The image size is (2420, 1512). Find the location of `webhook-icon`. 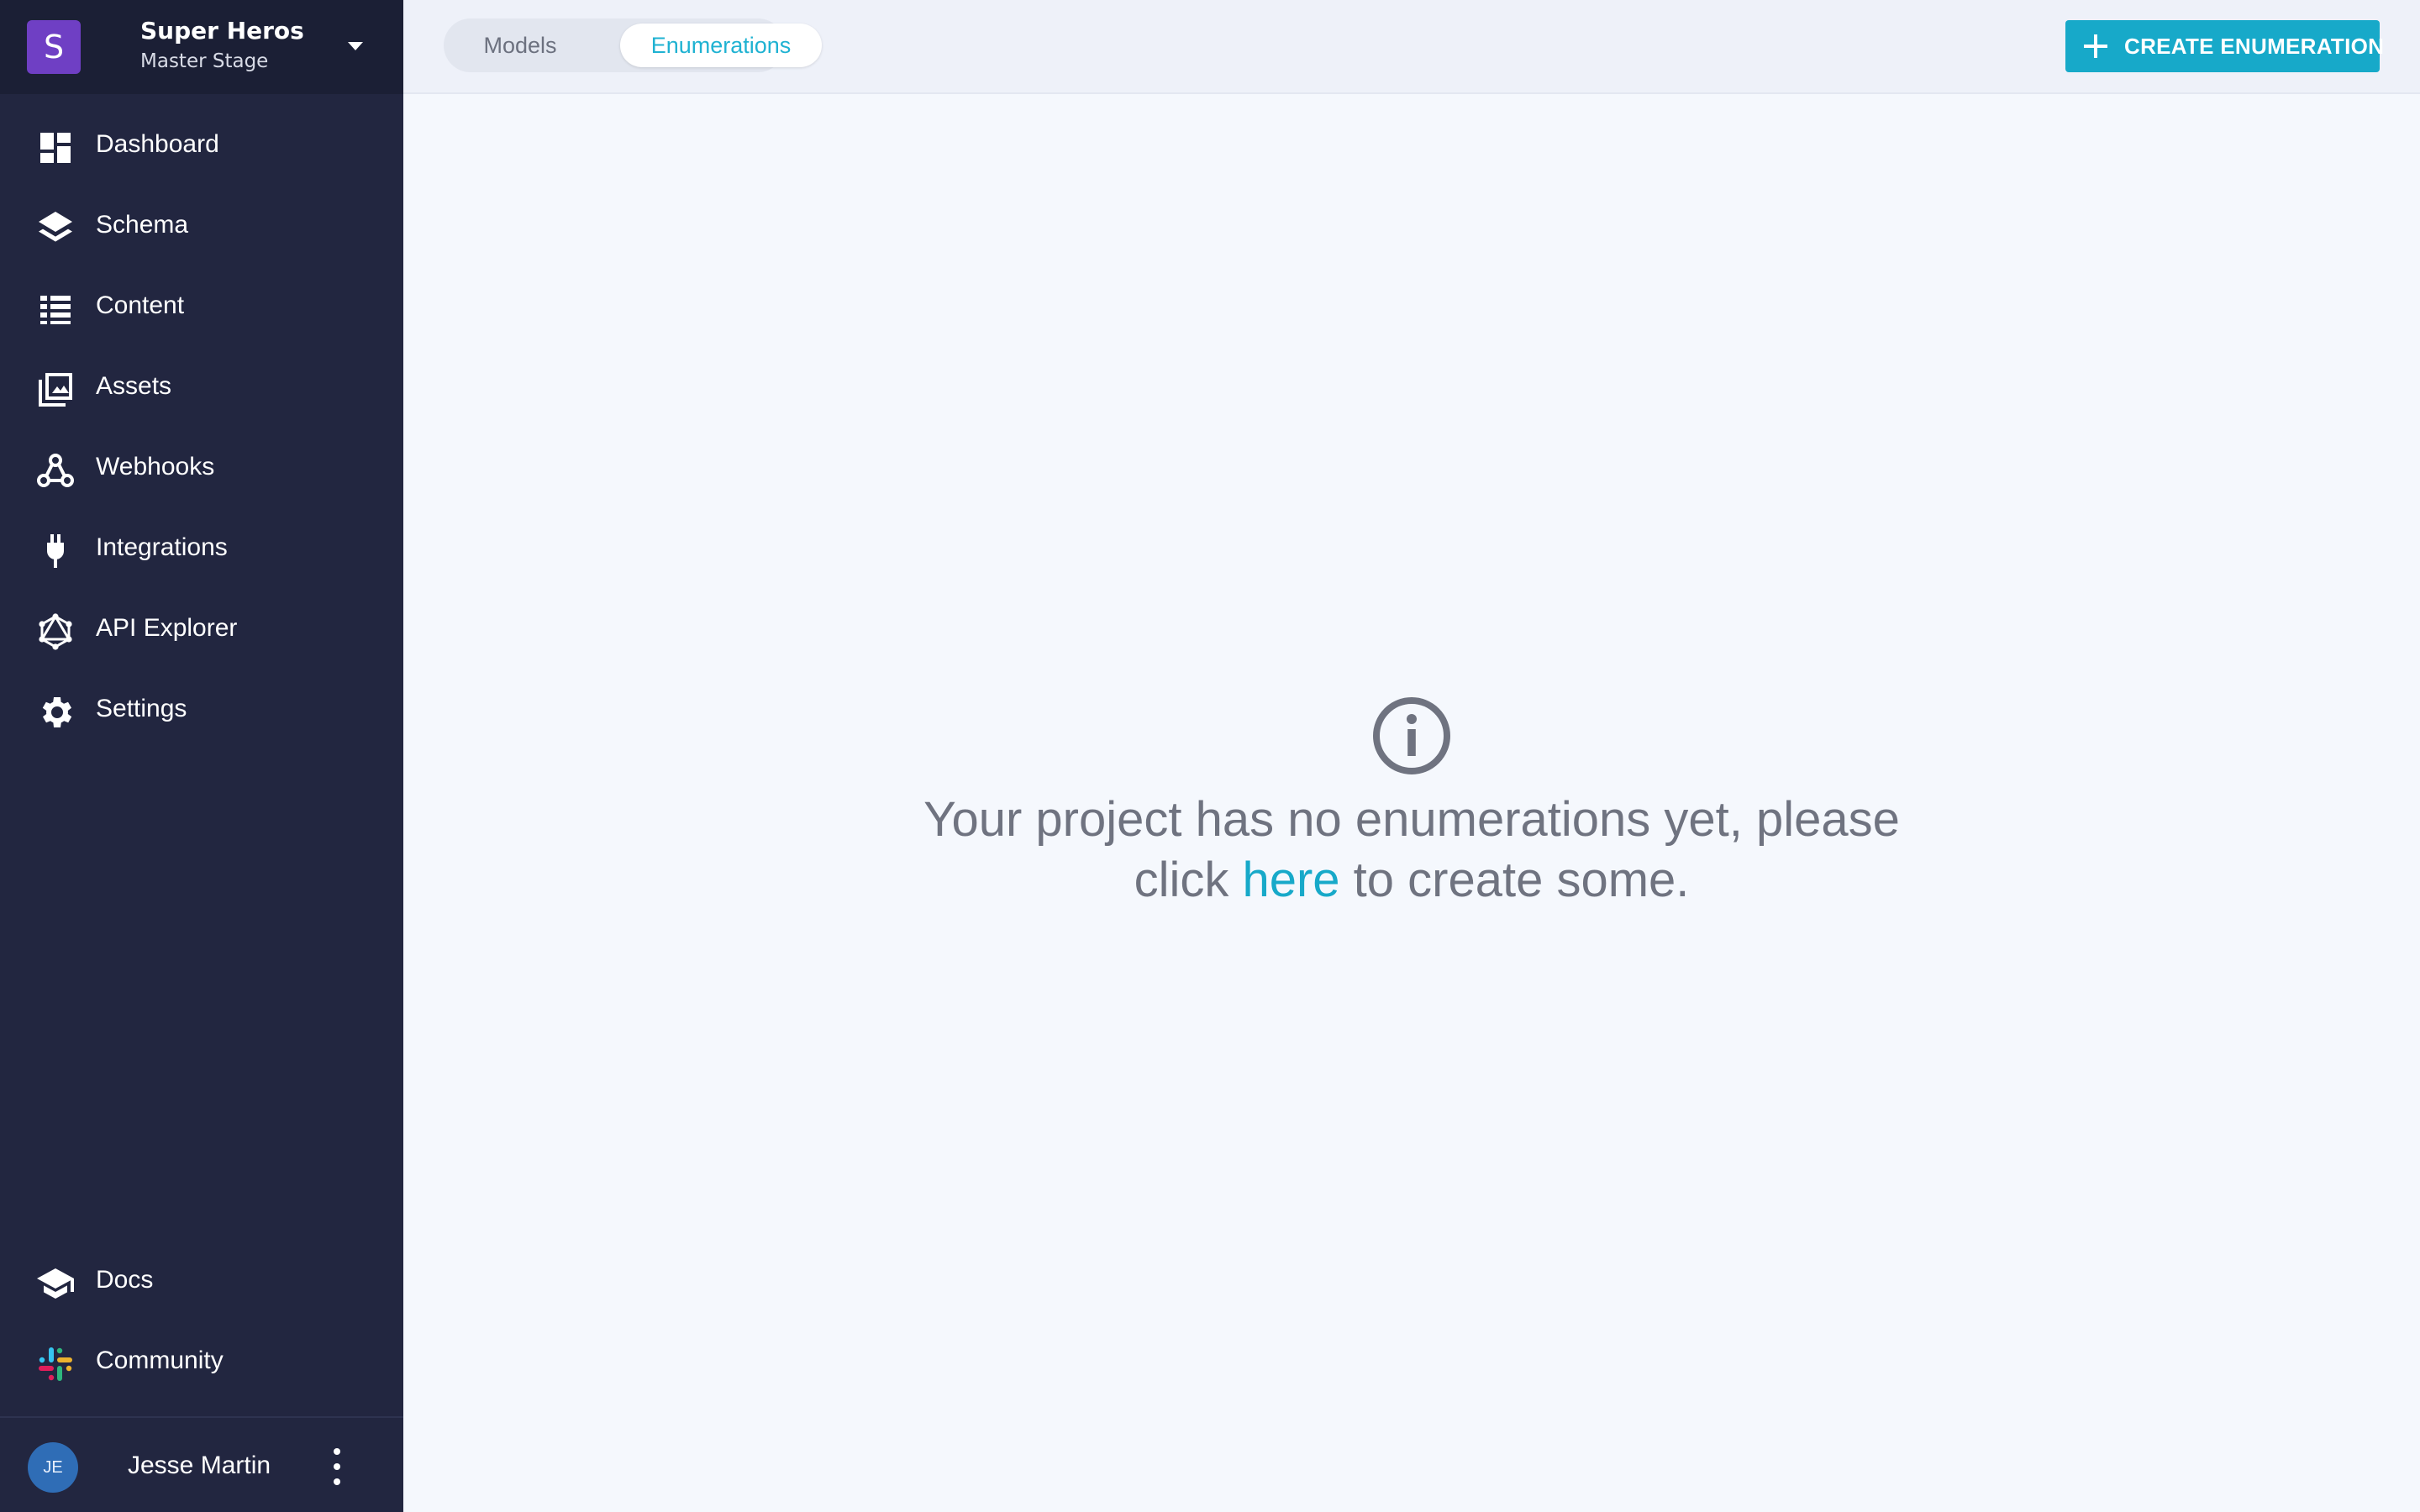

webhook-icon is located at coordinates (55, 470).